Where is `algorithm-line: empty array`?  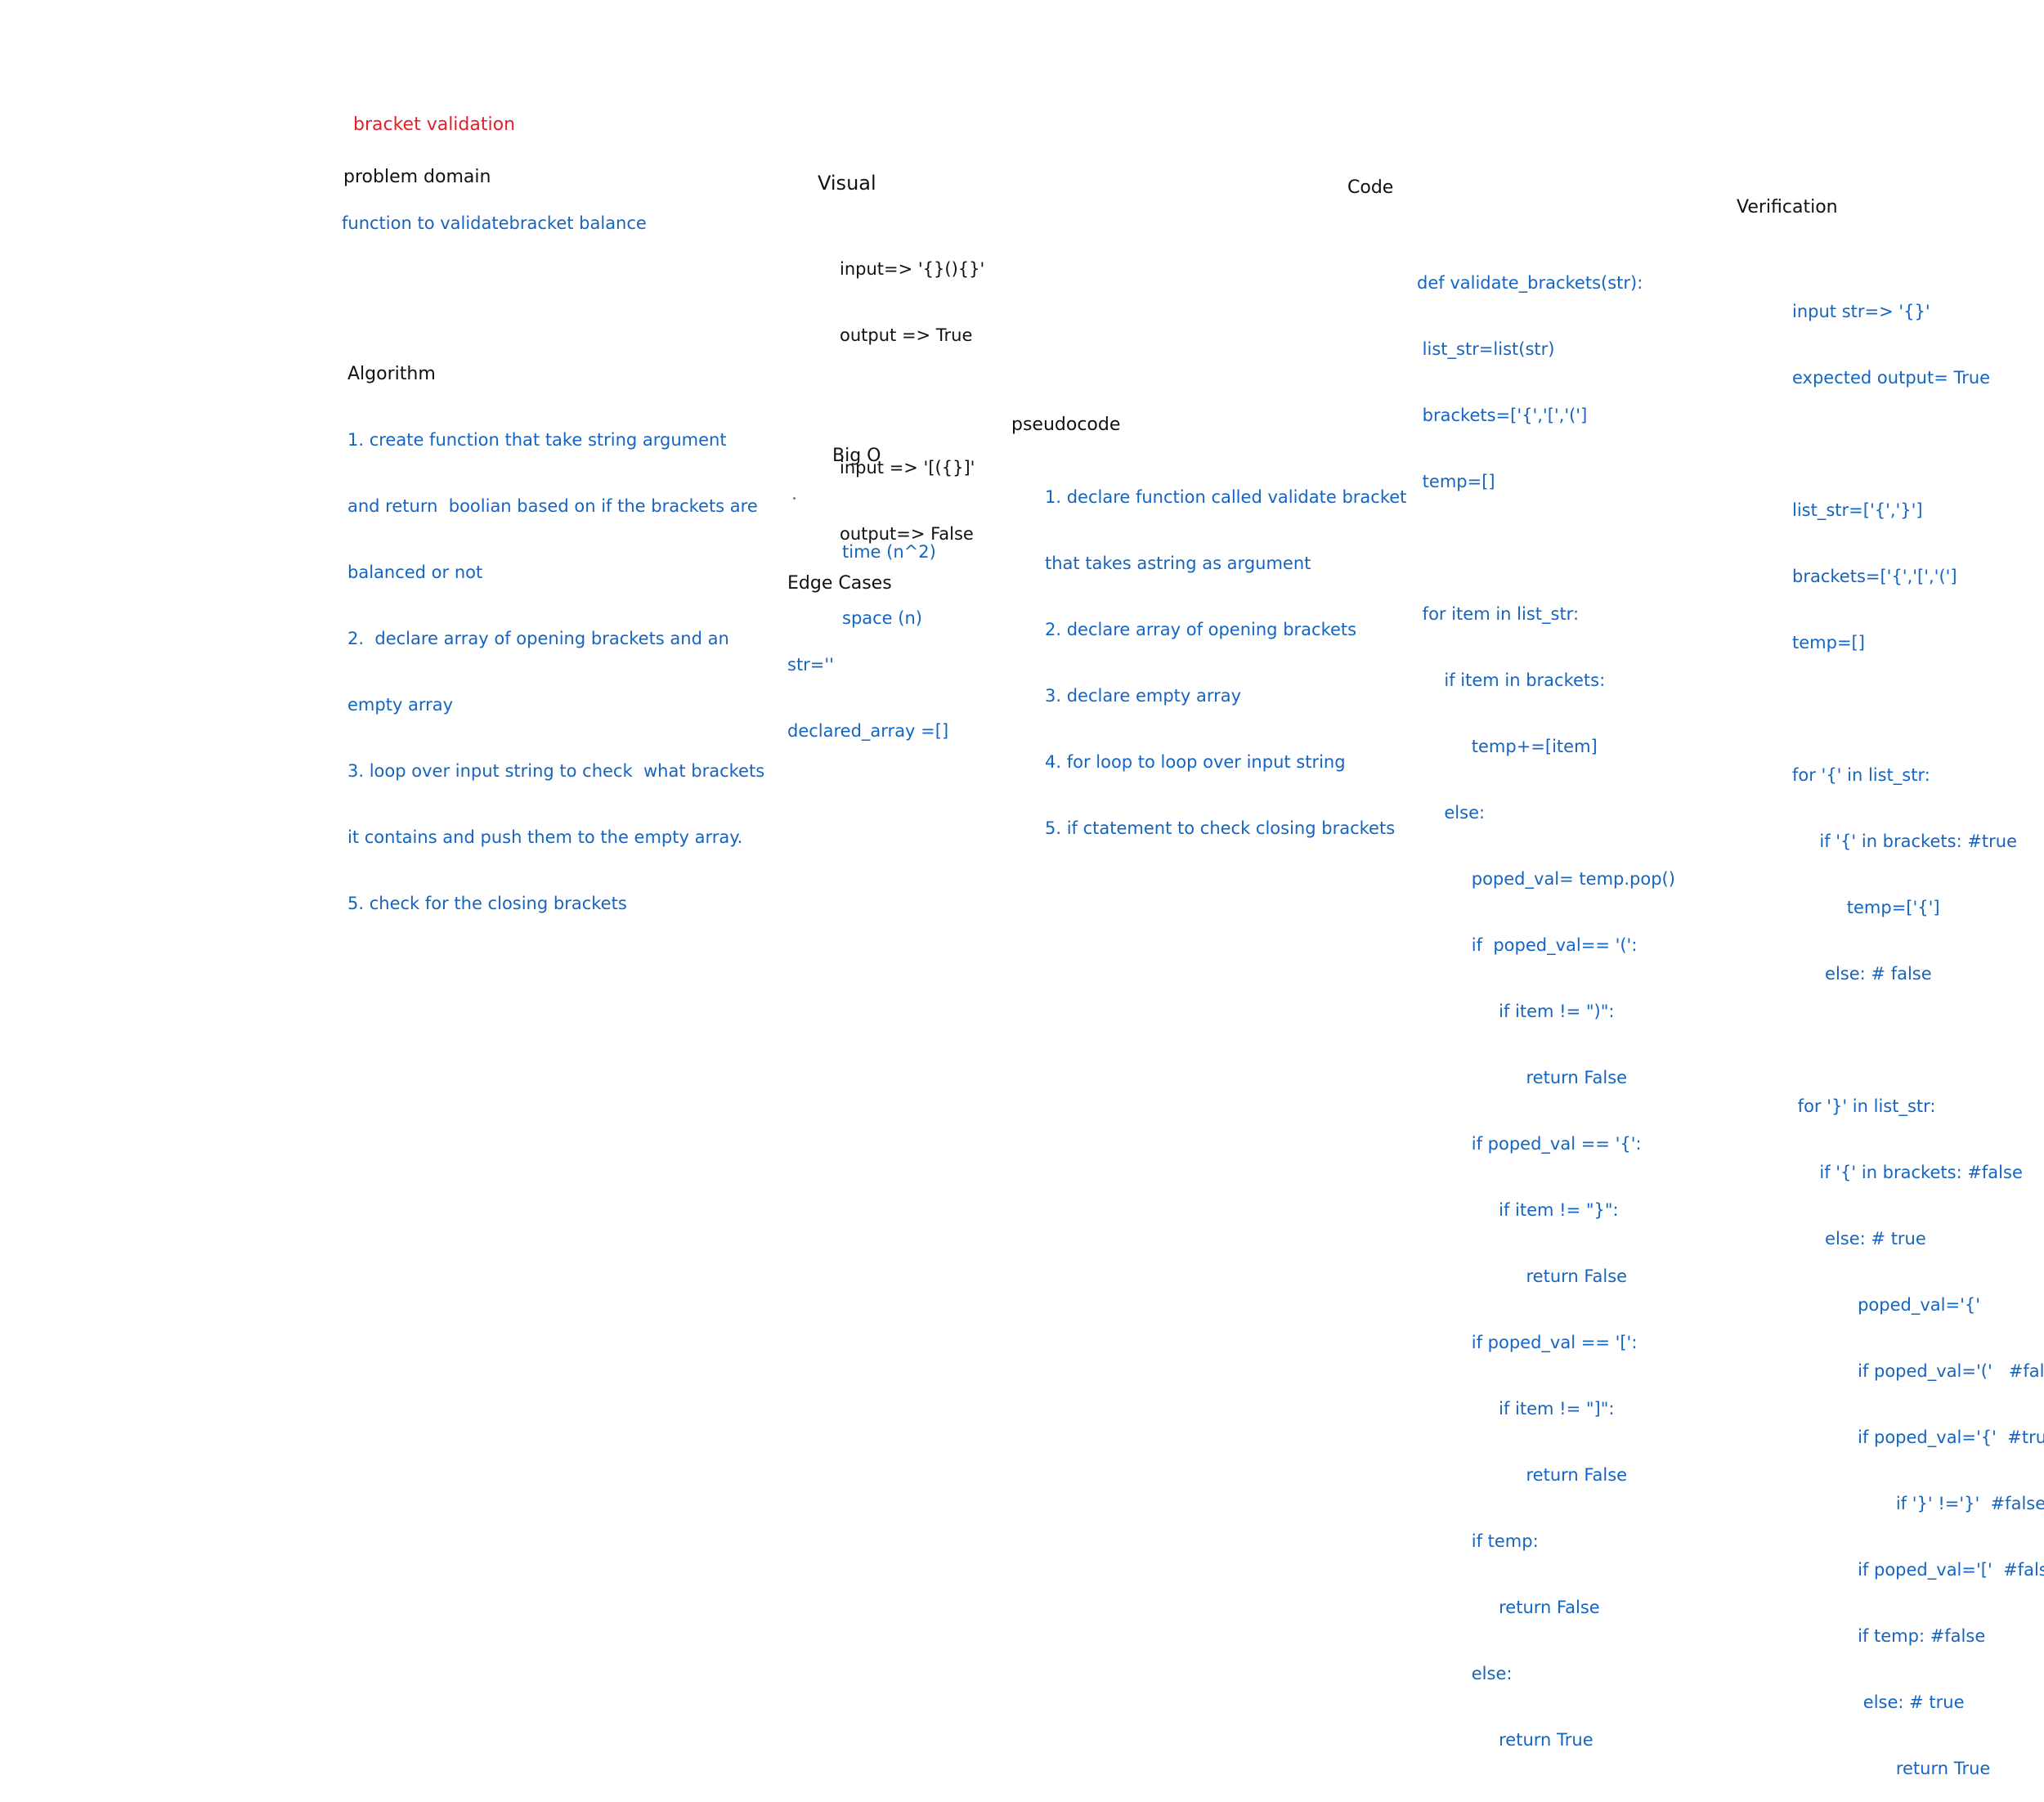
algorithm-line: empty array is located at coordinates (401, 705).